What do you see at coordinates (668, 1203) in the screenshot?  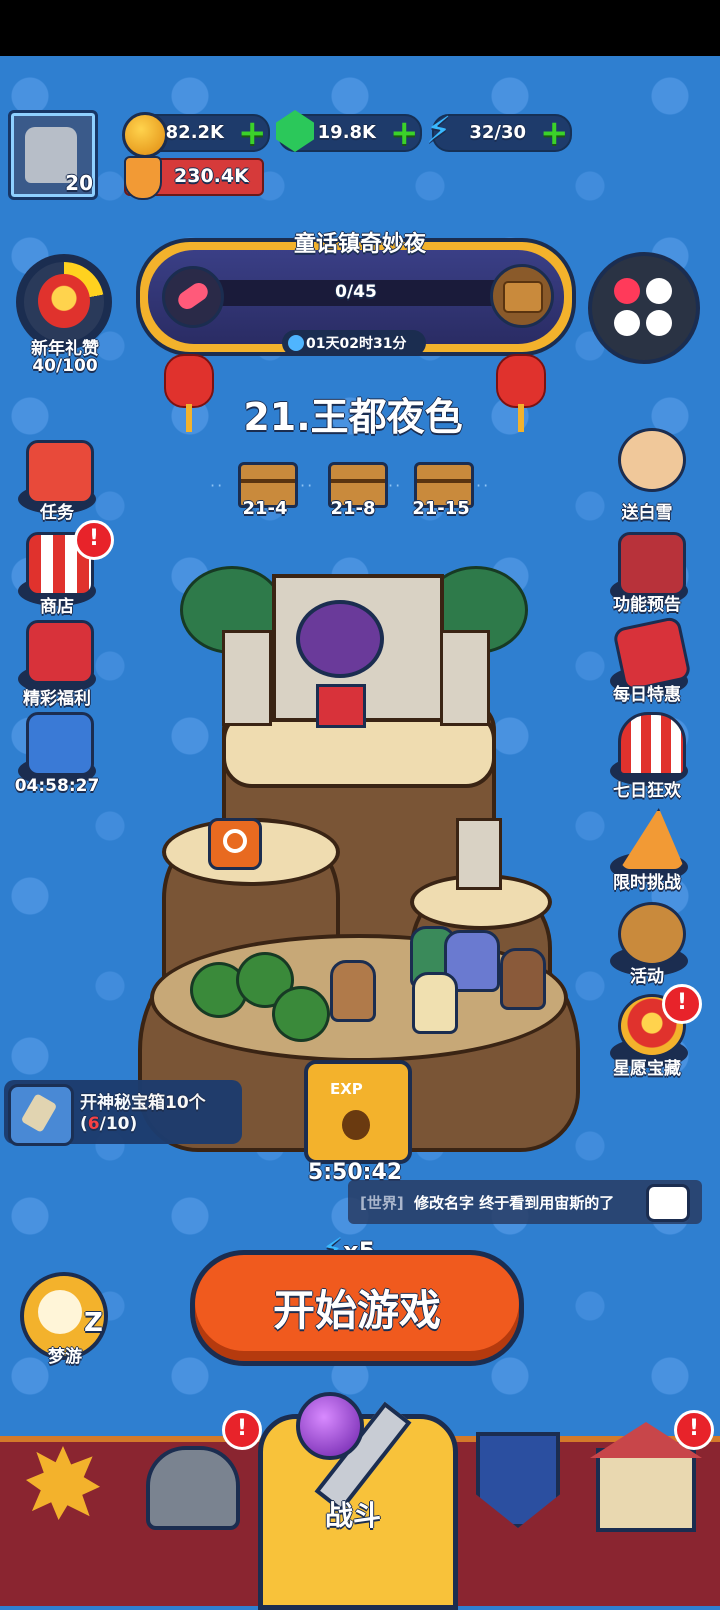 I see `chat-bubble-icon` at bounding box center [668, 1203].